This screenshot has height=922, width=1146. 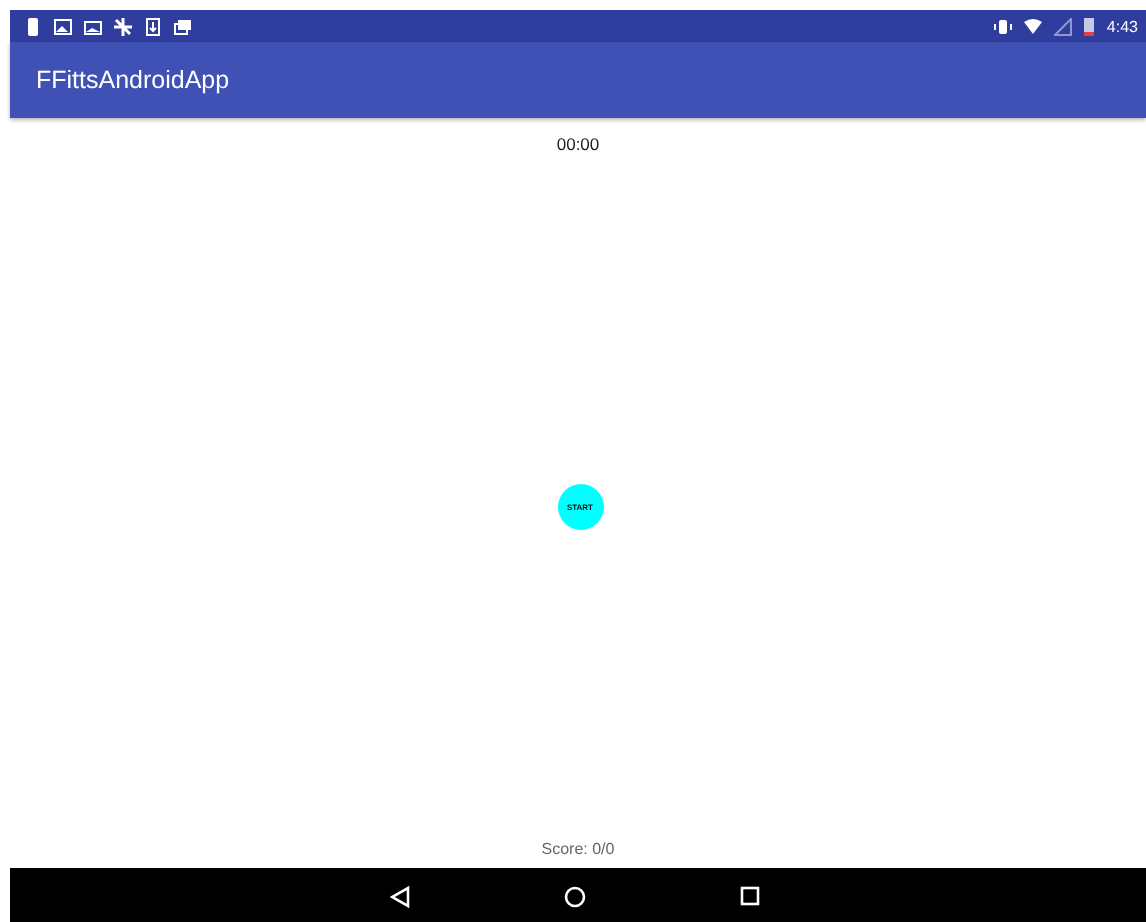 What do you see at coordinates (1063, 26) in the screenshot?
I see `signal-icon` at bounding box center [1063, 26].